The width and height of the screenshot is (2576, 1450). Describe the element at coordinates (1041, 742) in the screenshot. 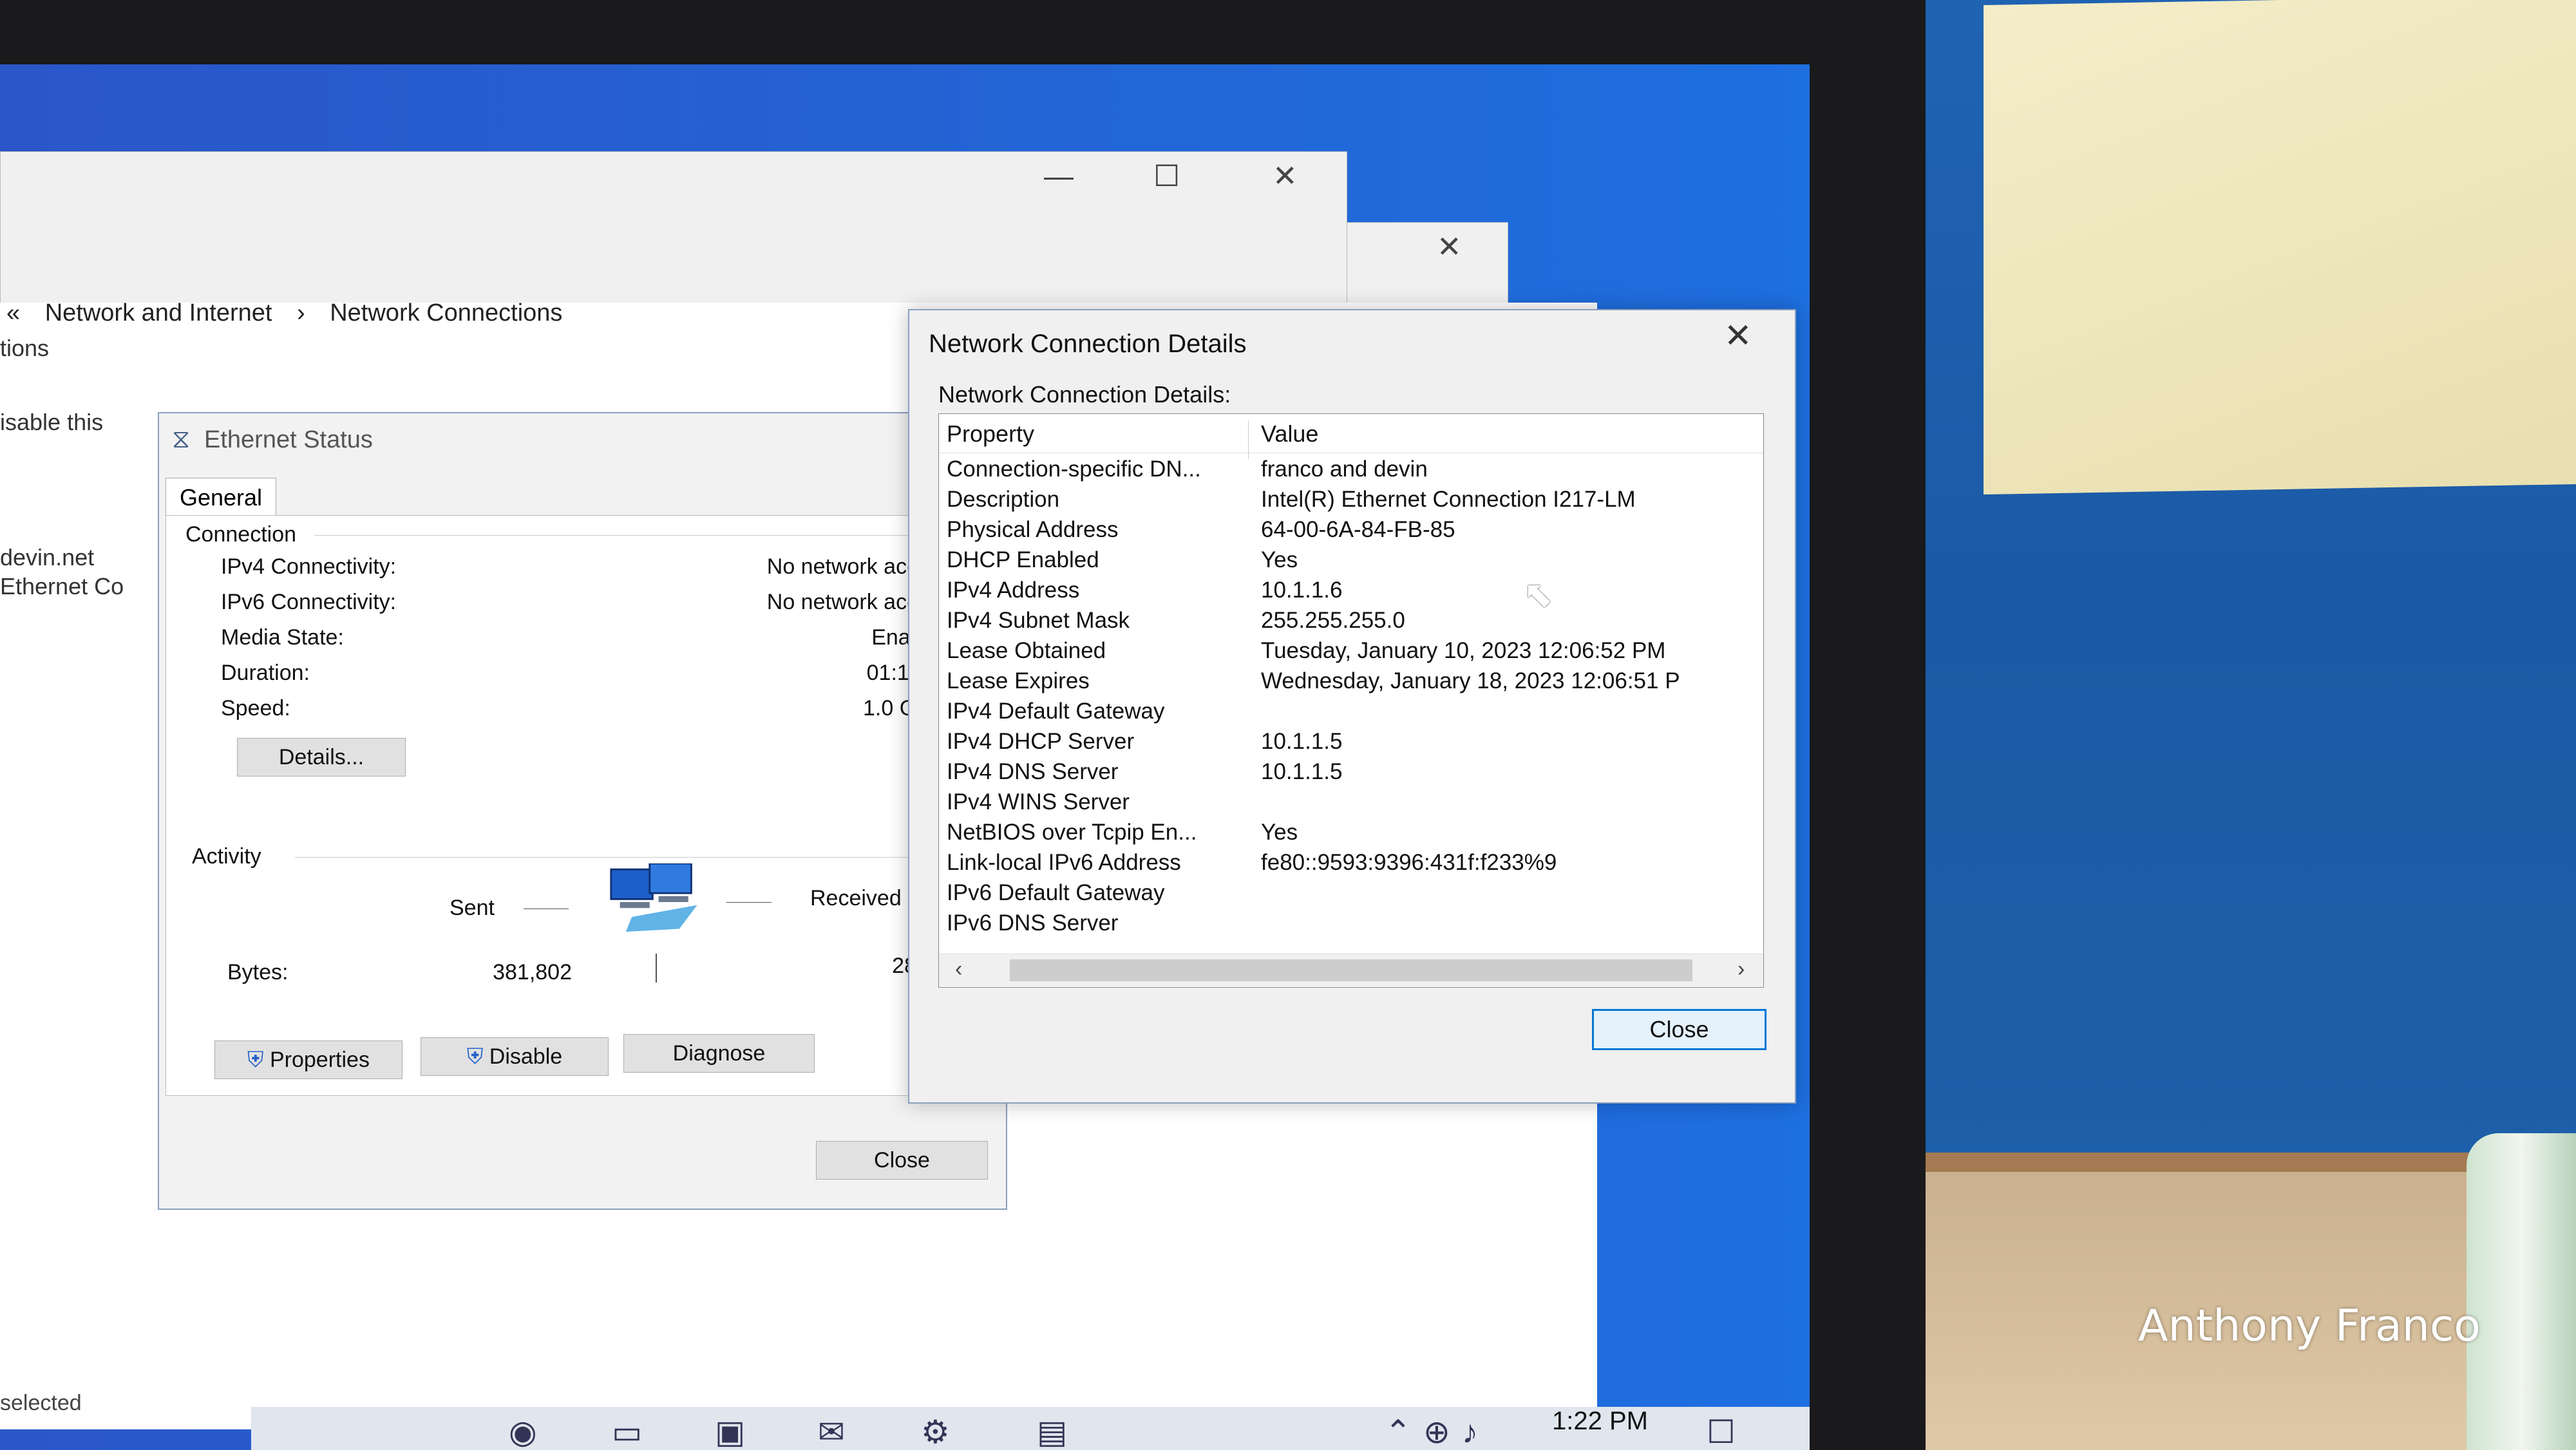

I see `property-cell: IPv4 DHCP Server` at that location.